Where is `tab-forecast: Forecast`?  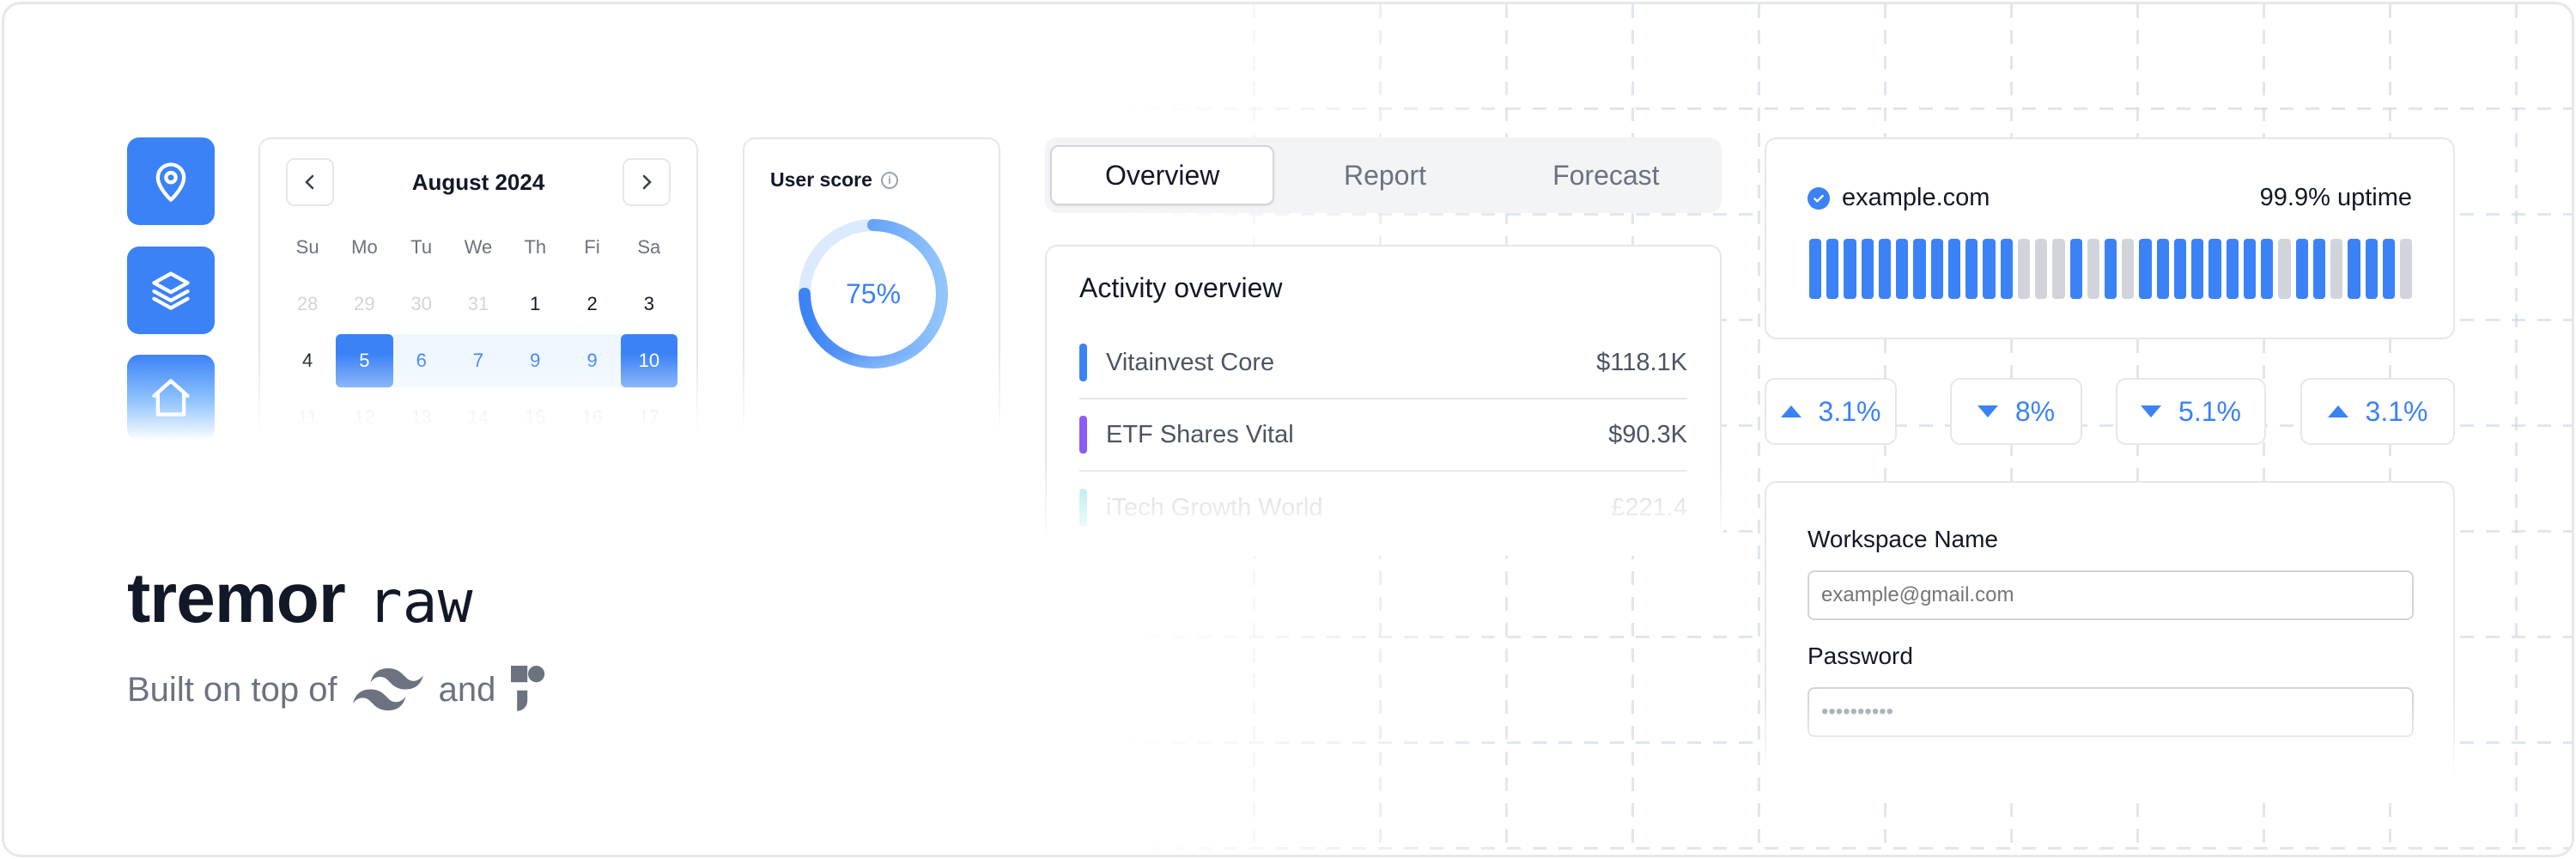 tab-forecast: Forecast is located at coordinates (1606, 175).